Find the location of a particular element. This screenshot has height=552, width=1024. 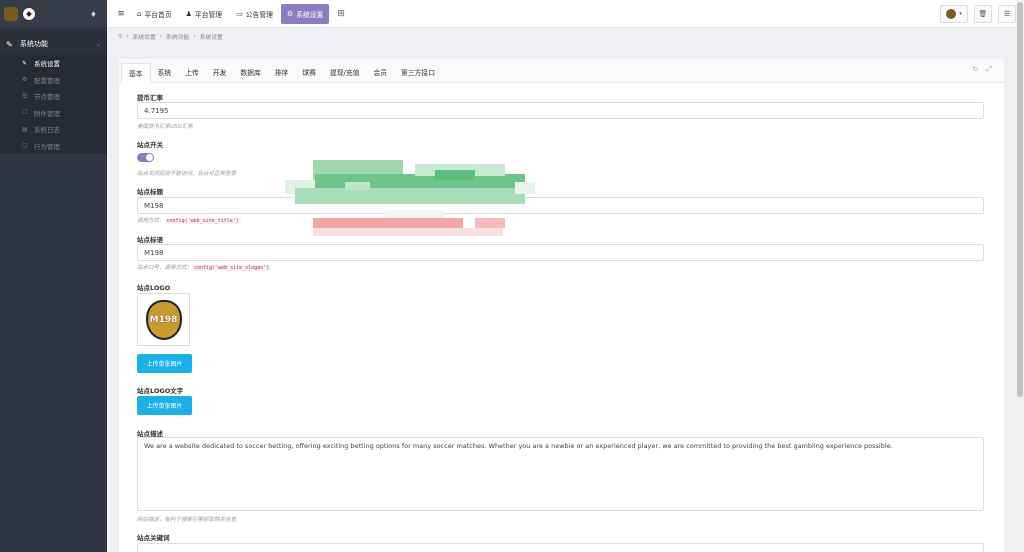

sidebar-item-label: 系统日志 is located at coordinates (47, 130).